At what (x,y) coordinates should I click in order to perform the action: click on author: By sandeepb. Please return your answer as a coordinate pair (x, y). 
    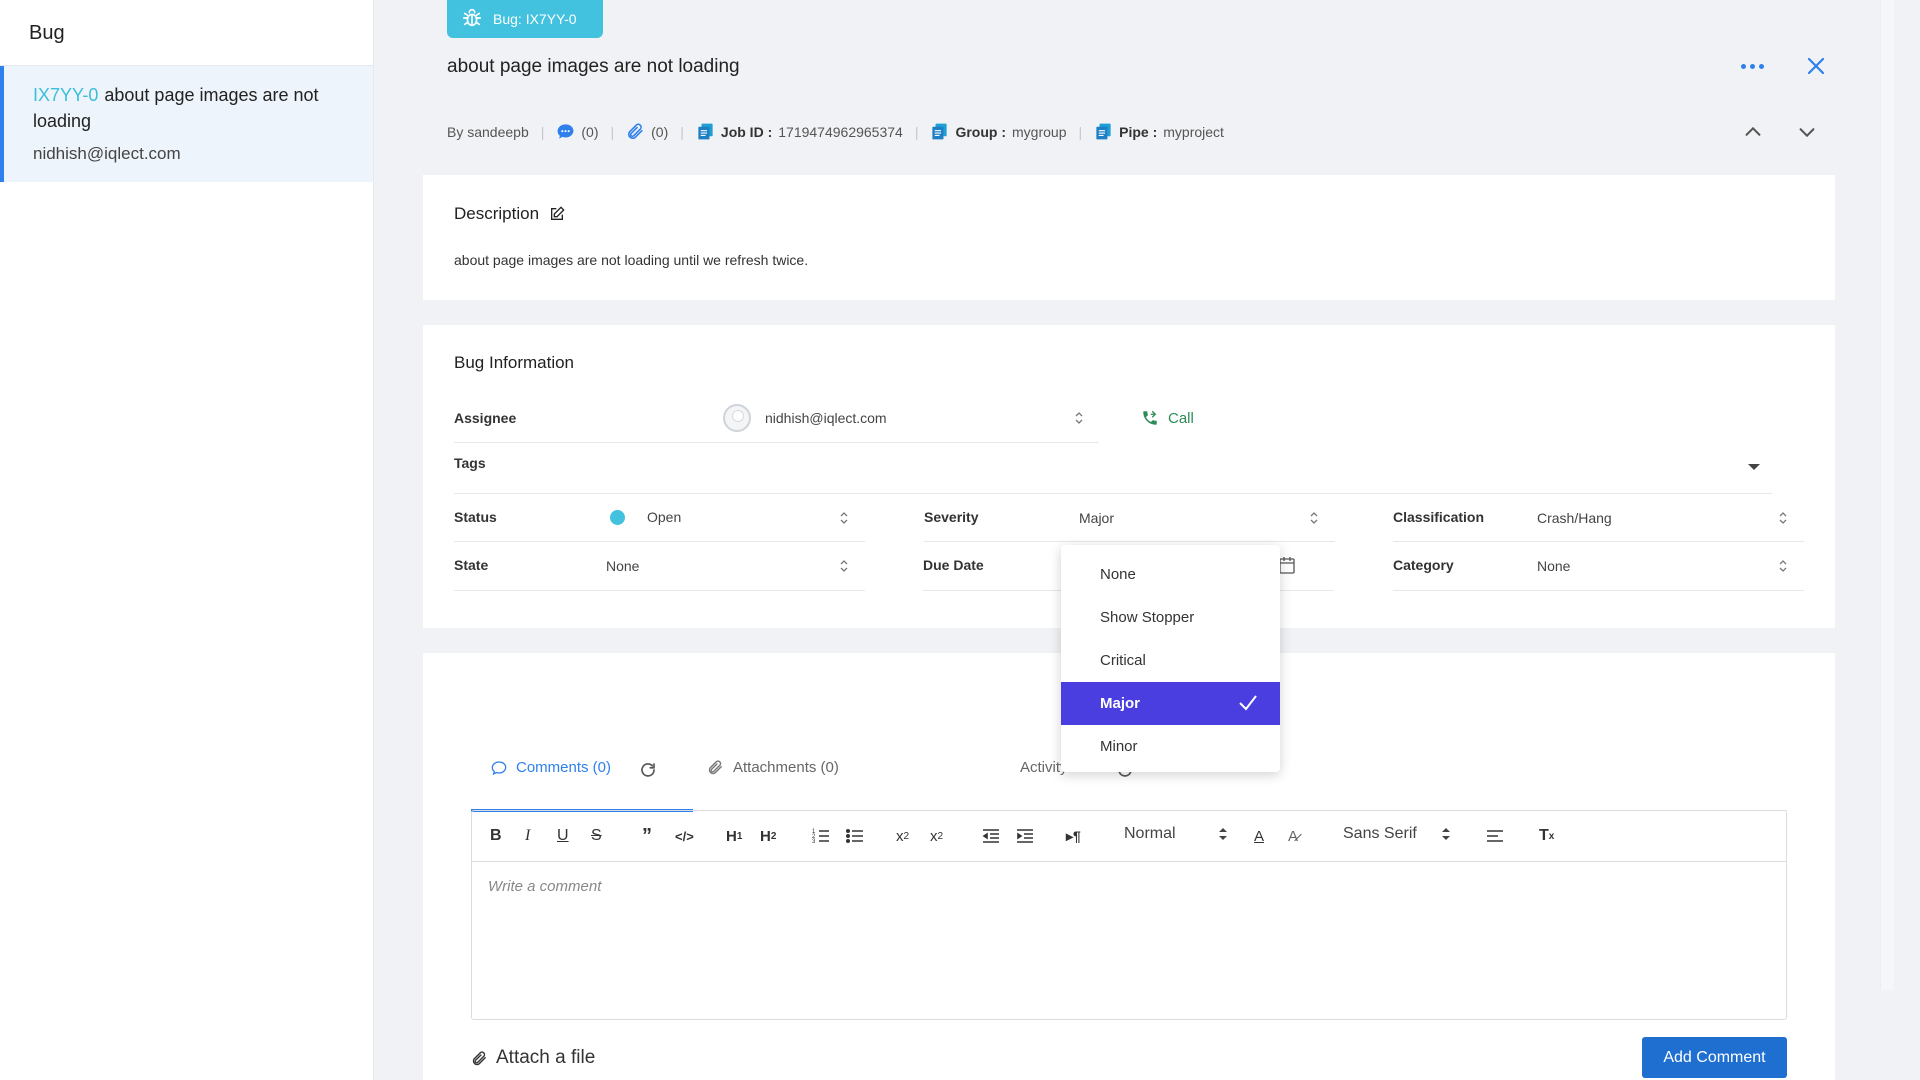
    Looking at the image, I should click on (488, 131).